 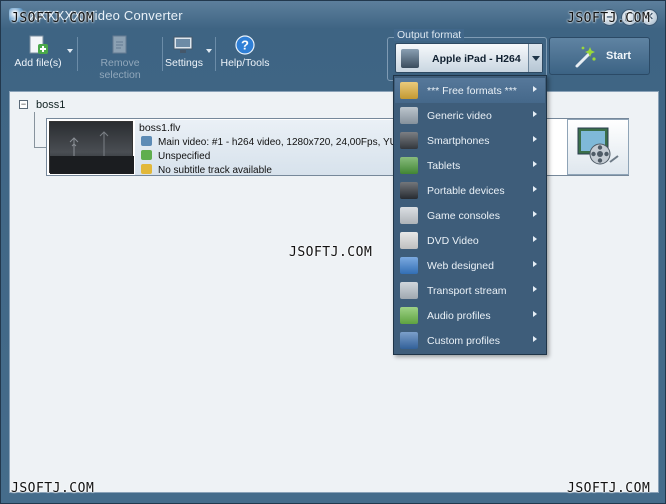 What do you see at coordinates (409, 190) in the screenshot?
I see `portable-device-icon` at bounding box center [409, 190].